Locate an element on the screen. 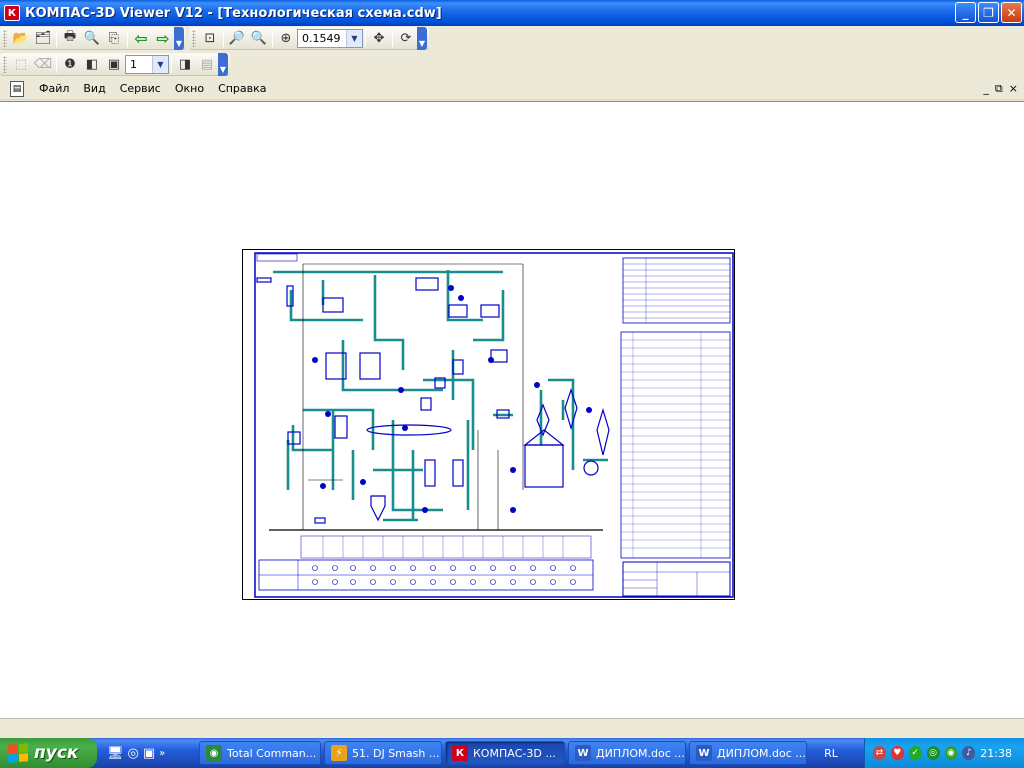 The width and height of the screenshot is (1024, 768). print-icon: 🖶 is located at coordinates (70, 38).